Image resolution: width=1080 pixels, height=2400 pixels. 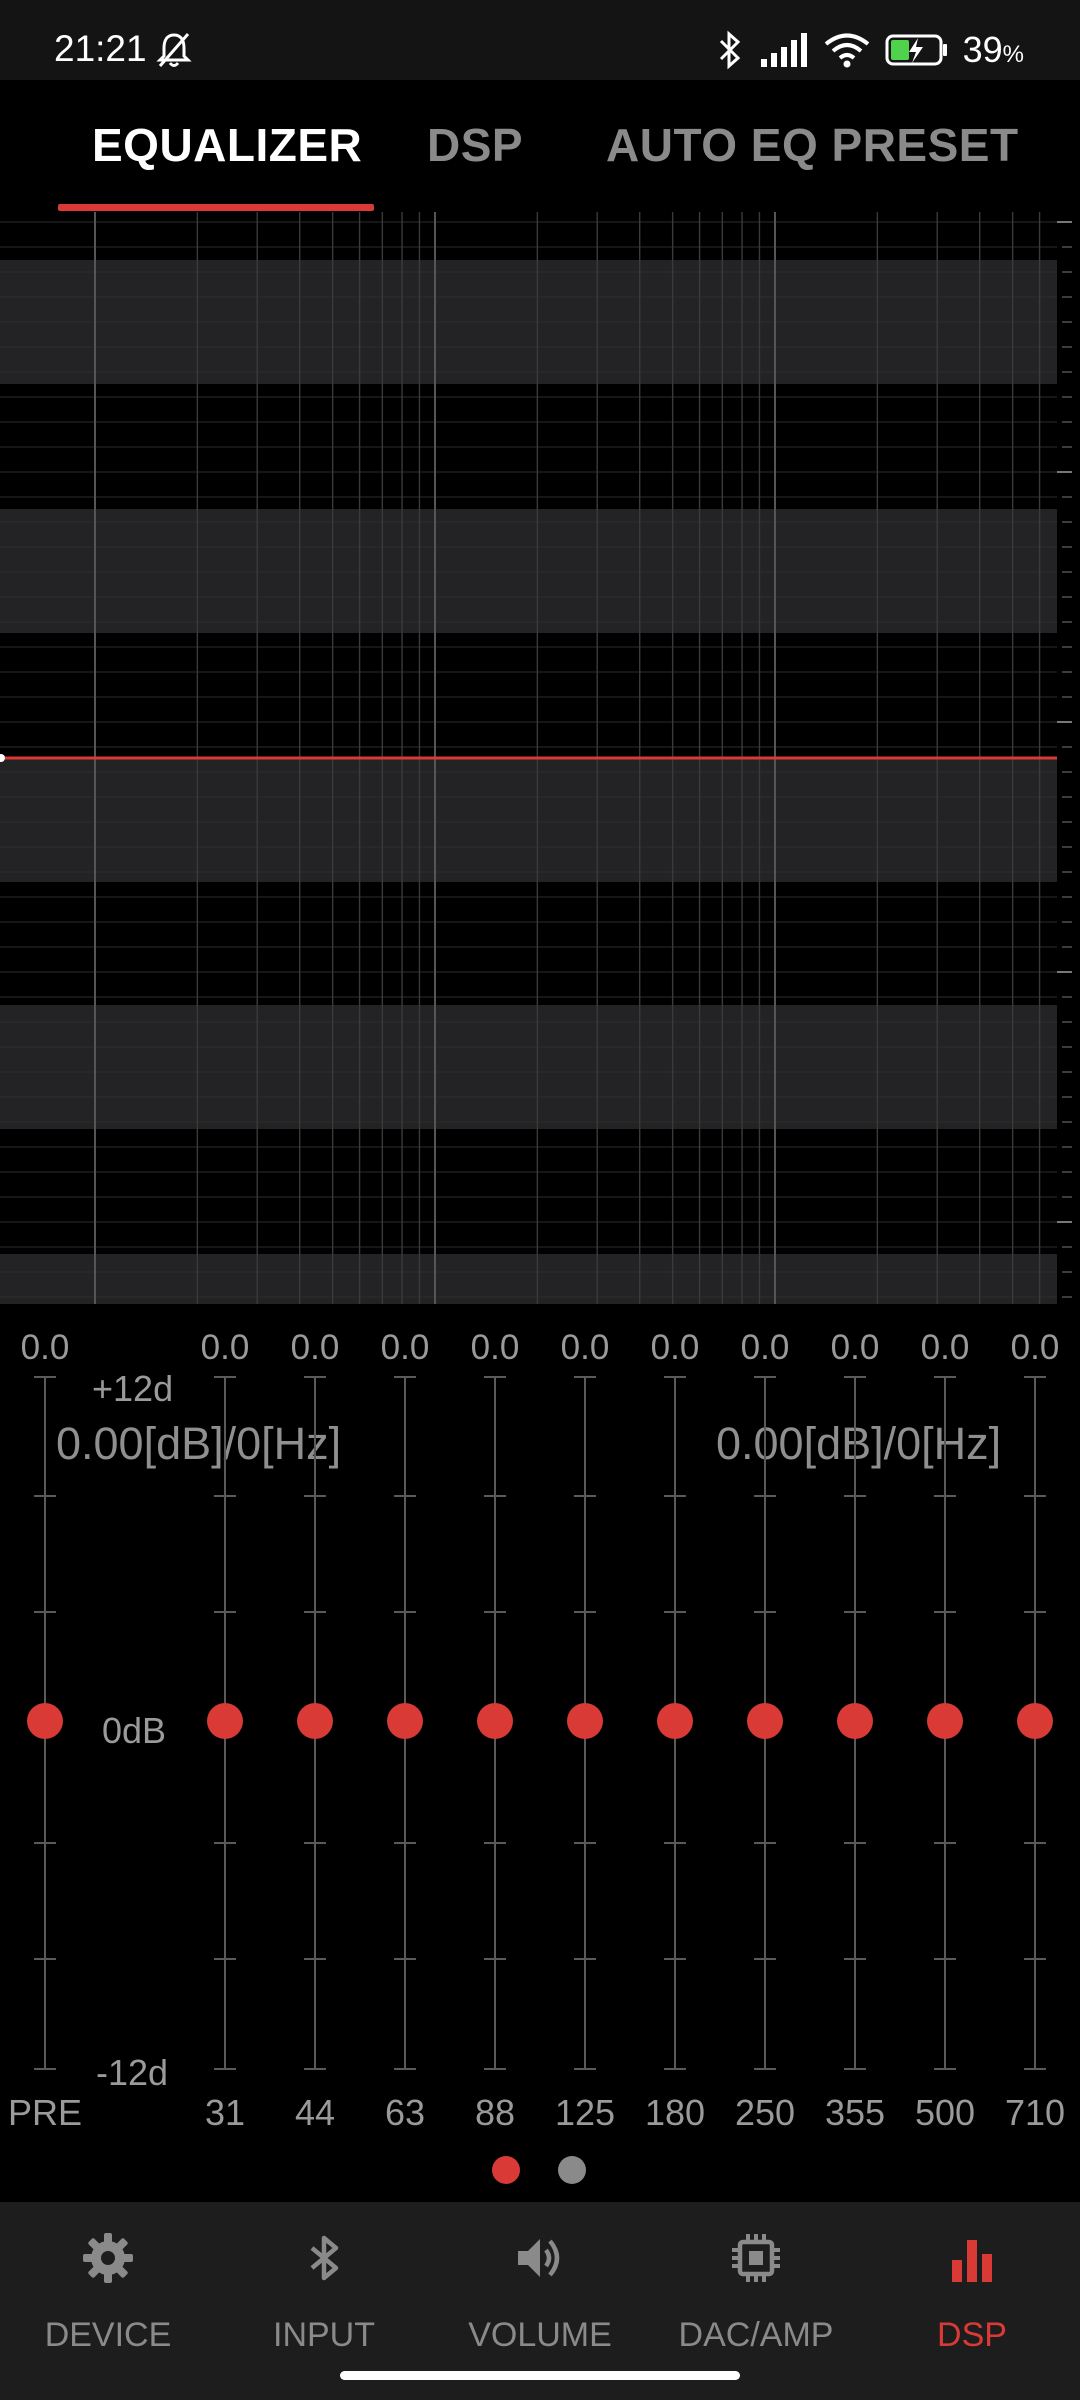 I want to click on page-dot, so click(x=572, y=2170).